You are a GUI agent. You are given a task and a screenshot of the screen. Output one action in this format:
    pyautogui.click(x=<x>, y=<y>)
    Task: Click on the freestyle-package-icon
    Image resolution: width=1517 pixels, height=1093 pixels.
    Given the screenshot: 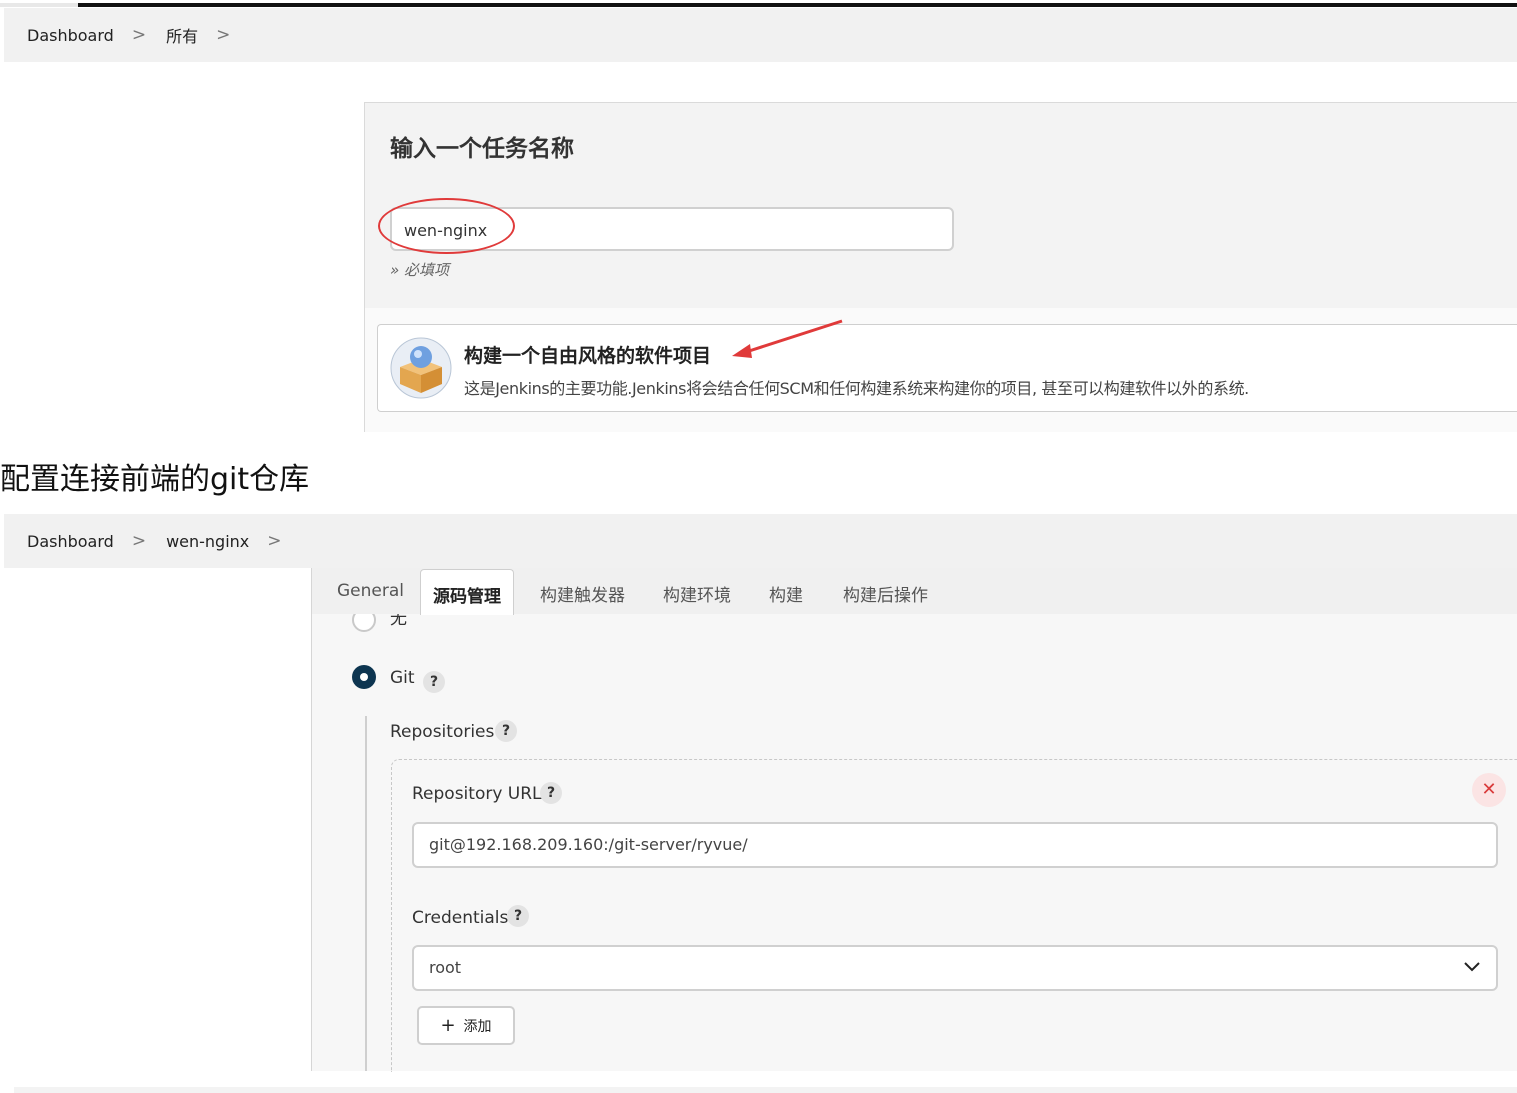 What is the action you would take?
    pyautogui.click(x=421, y=368)
    